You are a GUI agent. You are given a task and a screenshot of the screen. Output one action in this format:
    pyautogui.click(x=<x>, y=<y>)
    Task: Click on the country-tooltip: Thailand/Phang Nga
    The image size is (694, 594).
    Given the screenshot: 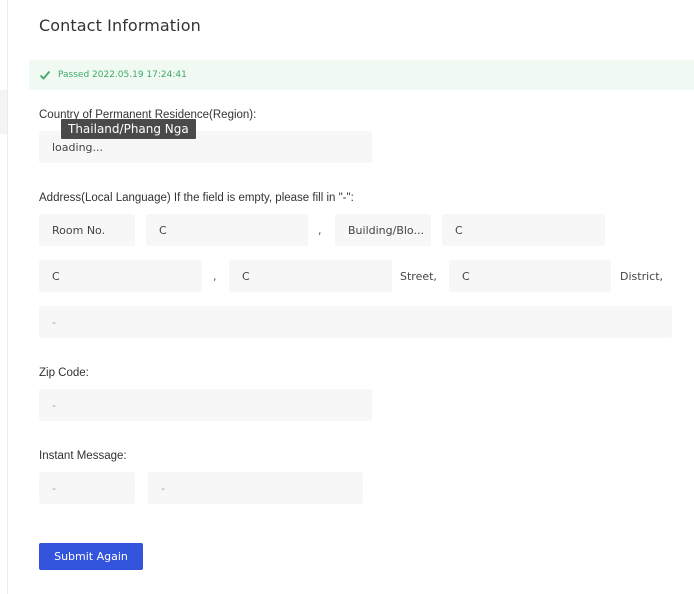 What is the action you would take?
    pyautogui.click(x=128, y=129)
    